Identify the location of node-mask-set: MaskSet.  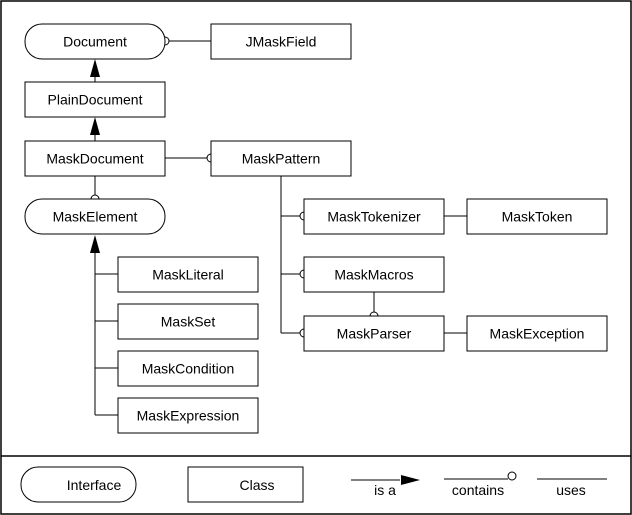
(188, 321).